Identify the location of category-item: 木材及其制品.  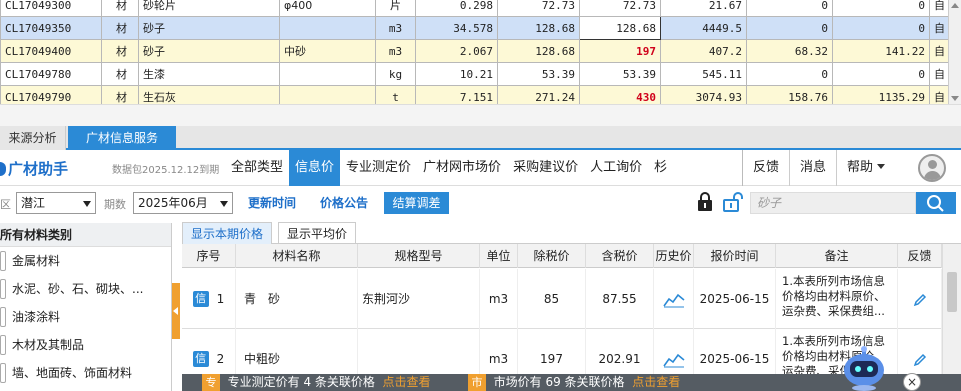
(85, 345).